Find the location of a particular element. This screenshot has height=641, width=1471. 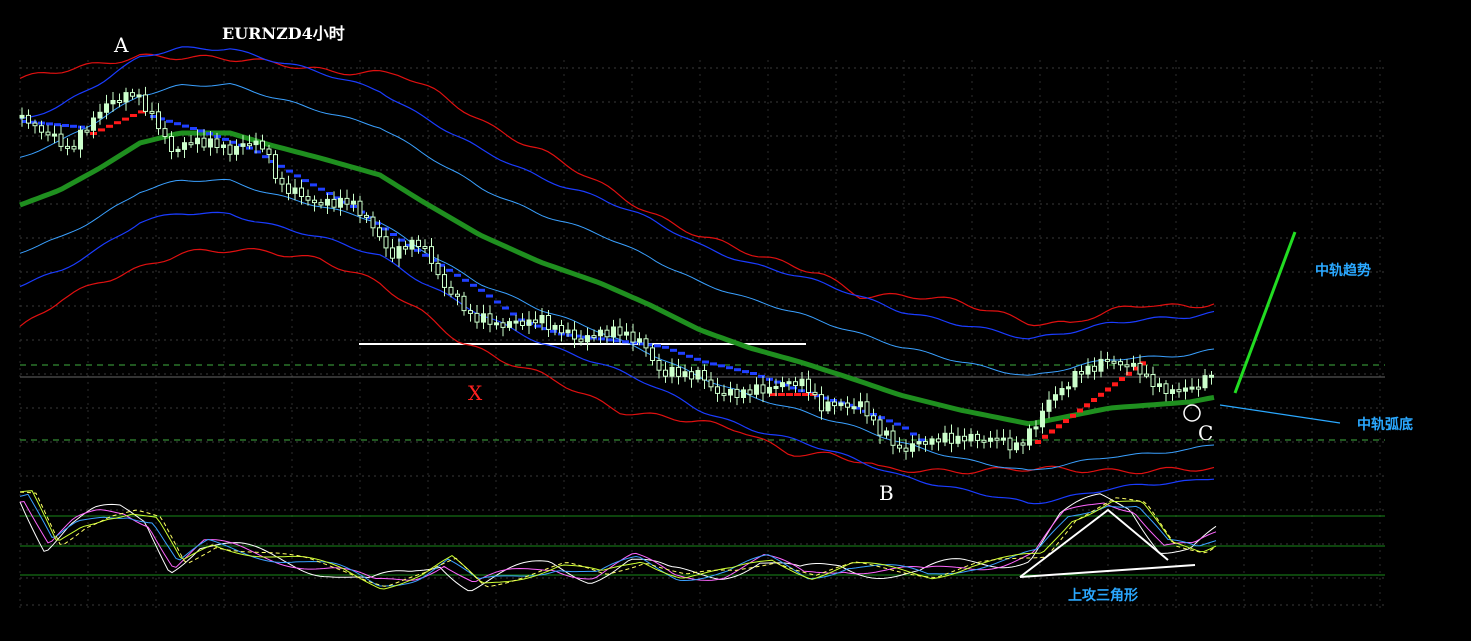

candle is located at coordinates (275, 167).